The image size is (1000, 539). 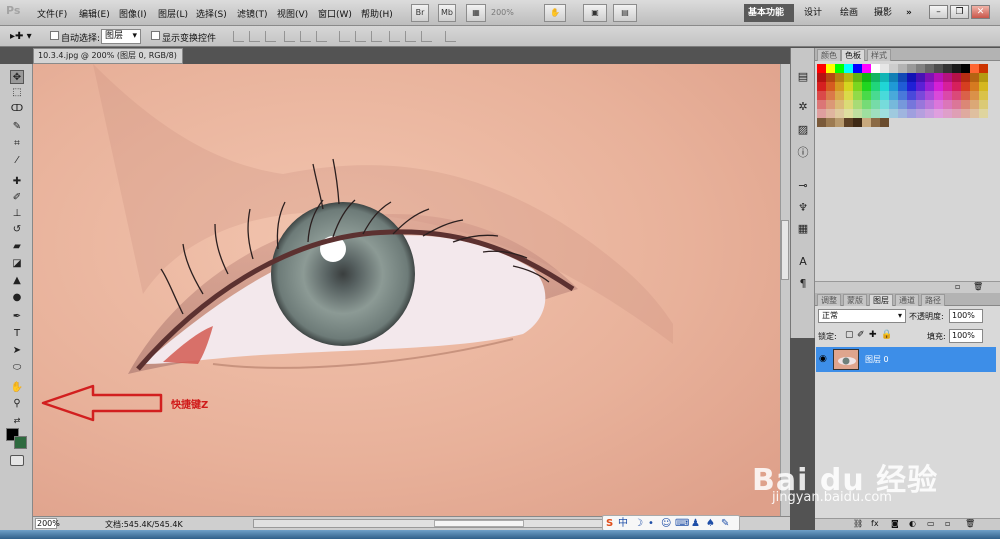 I want to click on menu-filter: 滤镜(T), so click(x=252, y=13).